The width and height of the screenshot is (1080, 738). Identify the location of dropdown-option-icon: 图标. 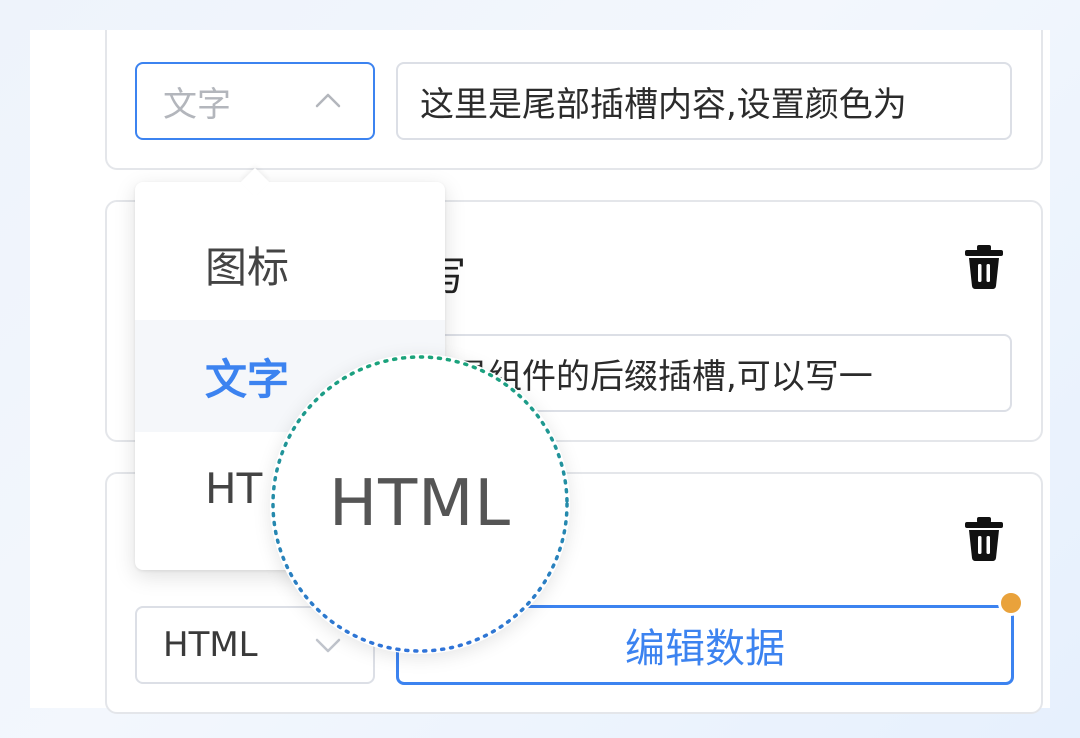
(290, 264).